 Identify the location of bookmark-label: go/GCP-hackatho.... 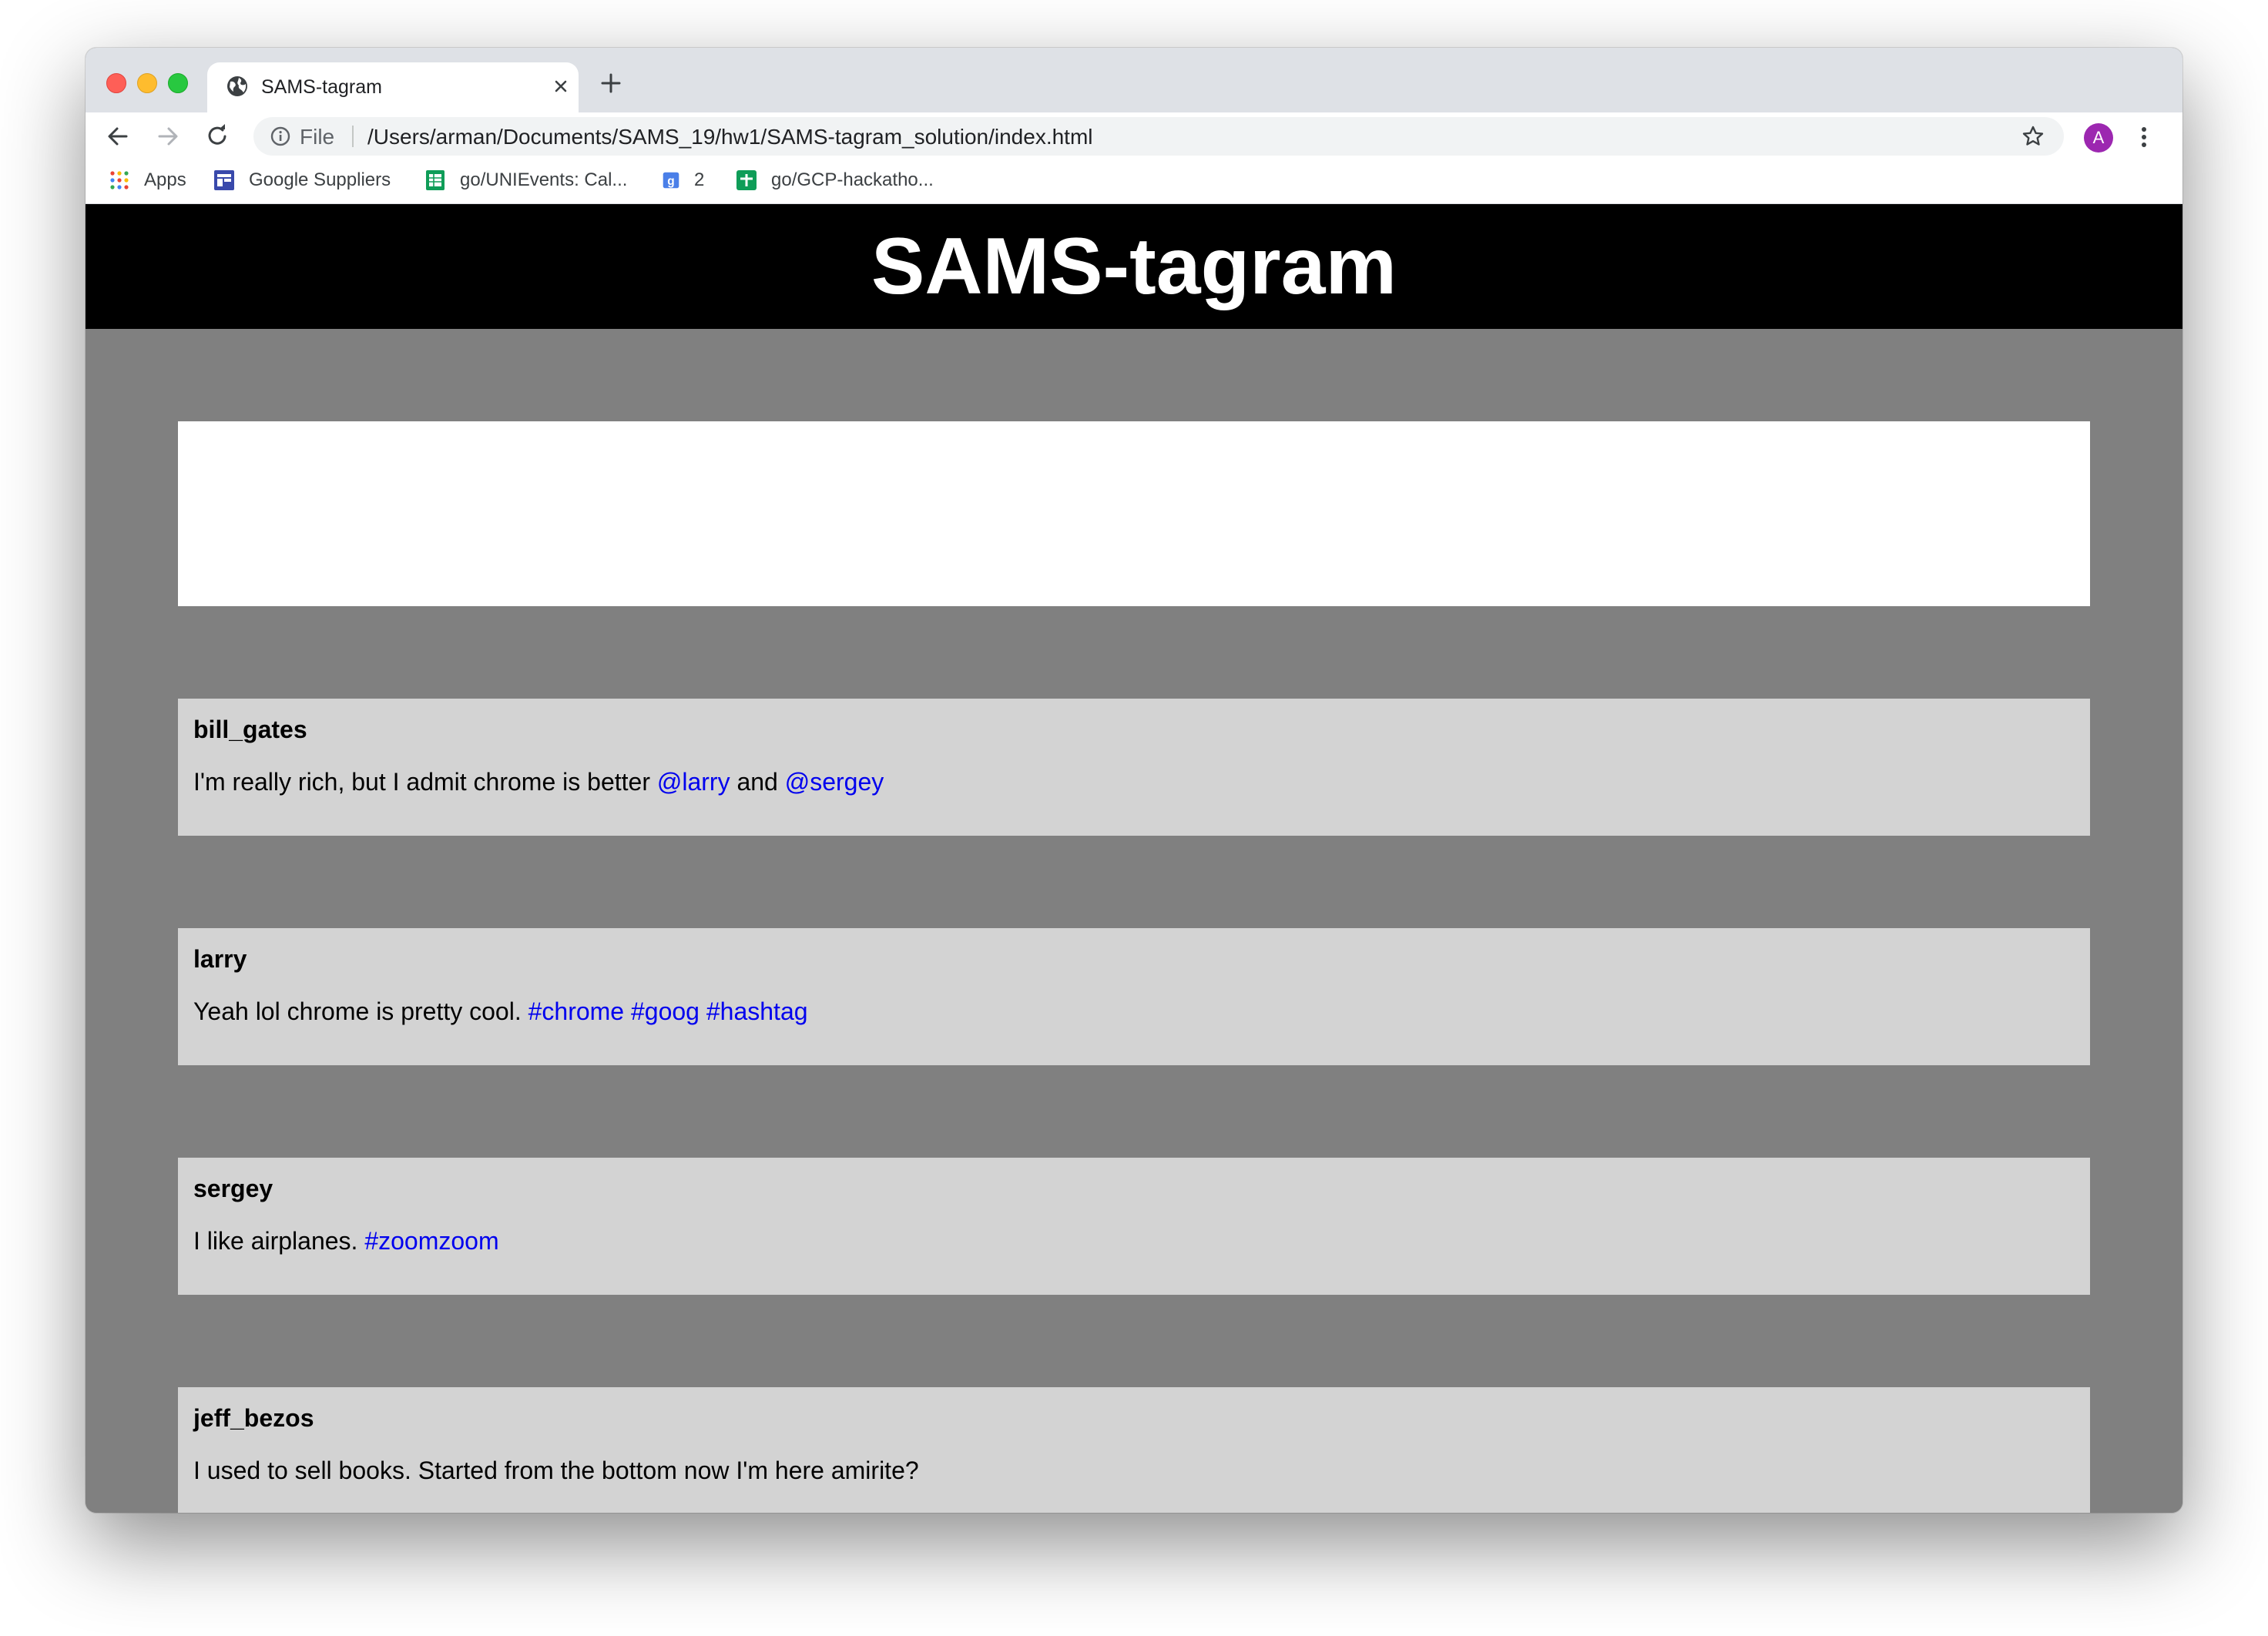
(852, 179).